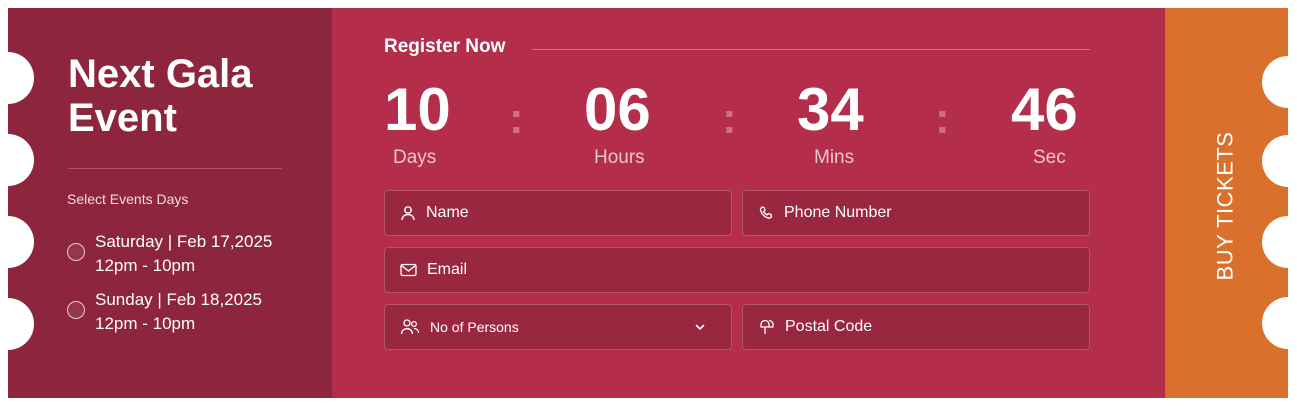 This screenshot has height=408, width=1297. Describe the element at coordinates (558, 213) in the screenshot. I see `name-input: Name` at that location.